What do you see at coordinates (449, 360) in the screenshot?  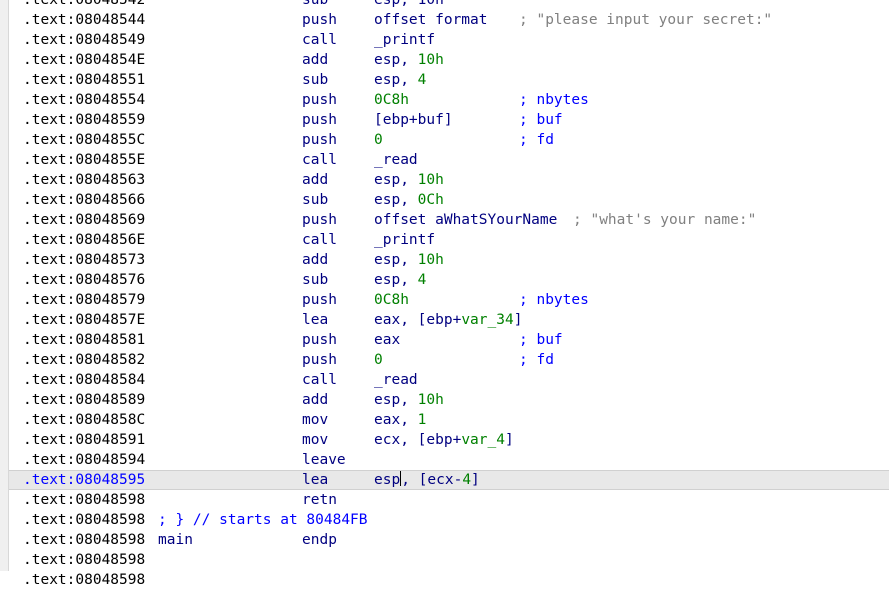 I see `listing-line: .text:08048582 push 0 ; fd` at bounding box center [449, 360].